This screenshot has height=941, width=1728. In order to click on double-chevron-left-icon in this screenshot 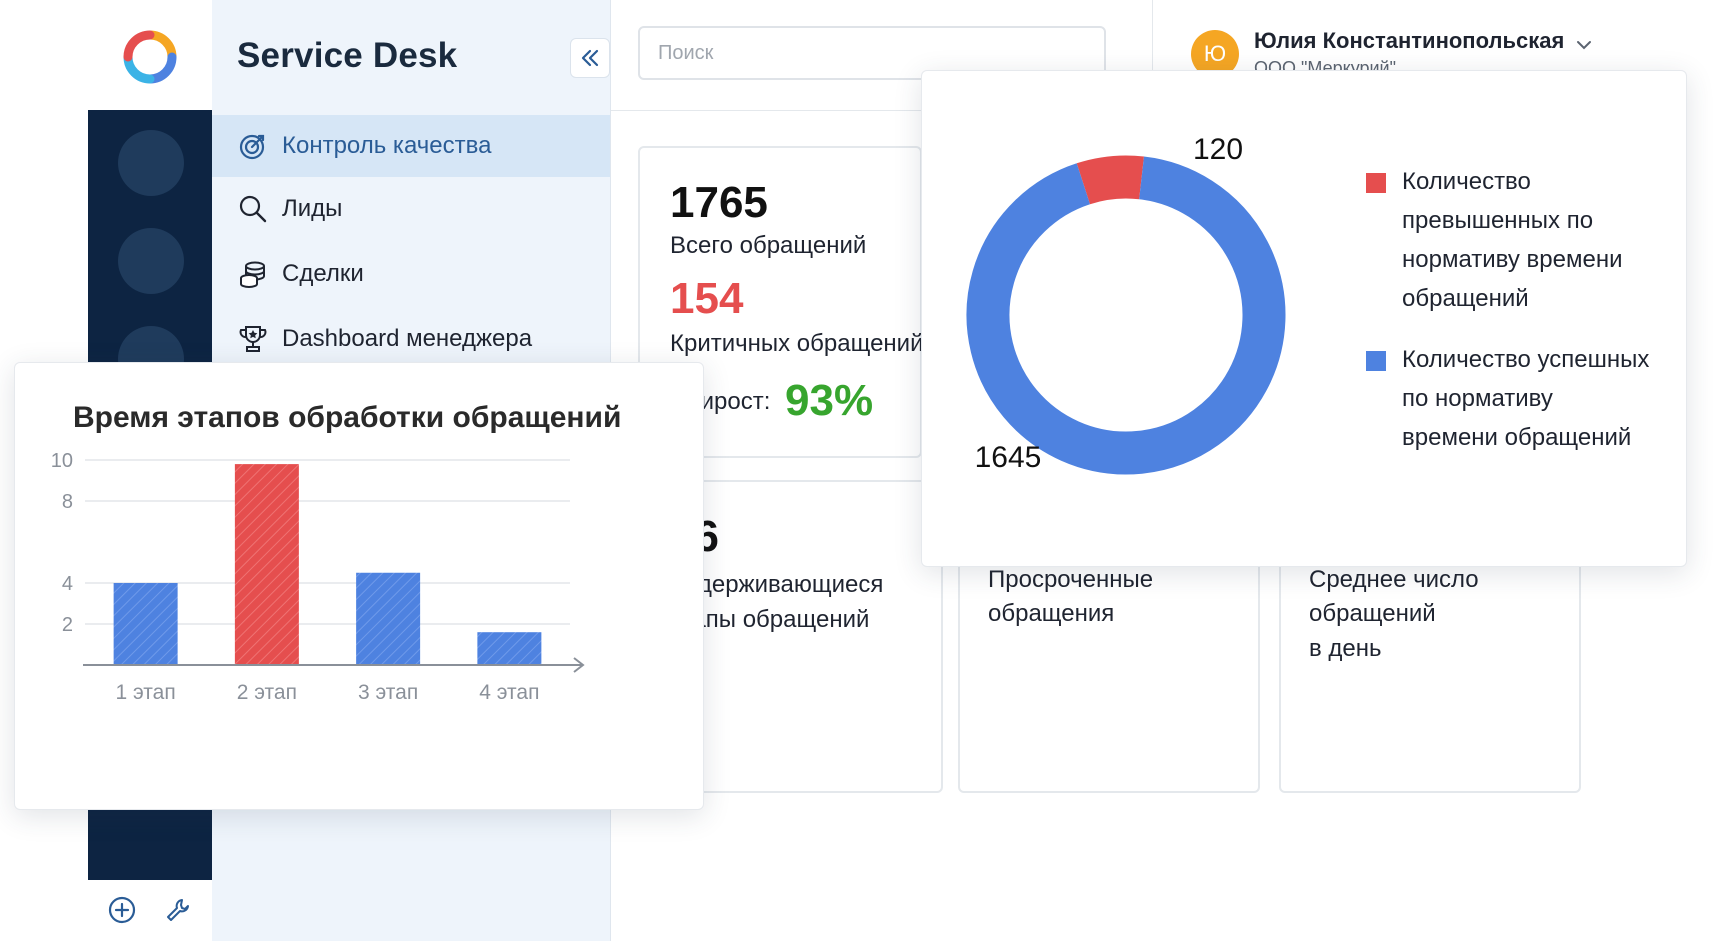, I will do `click(590, 58)`.